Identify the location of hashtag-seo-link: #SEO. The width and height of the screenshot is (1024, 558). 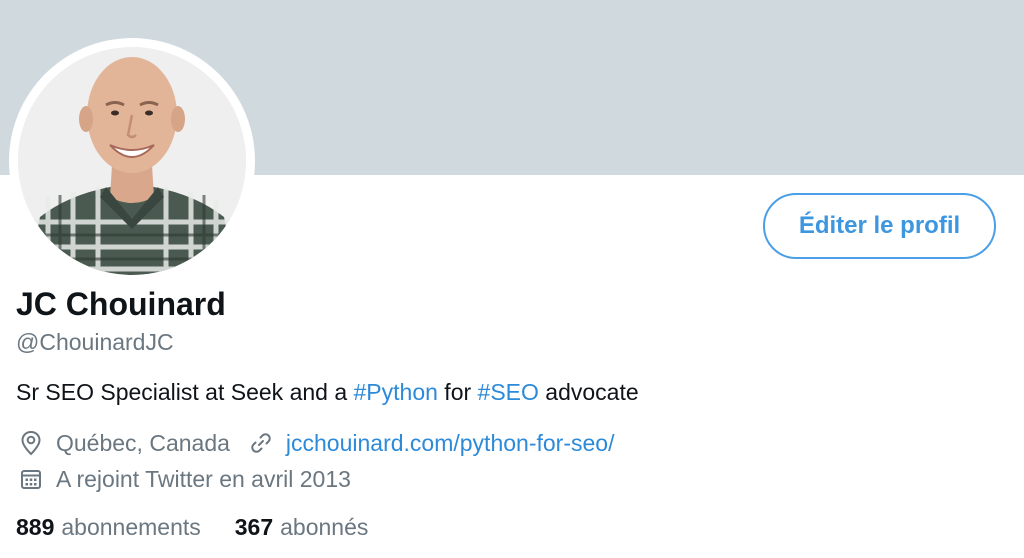
(508, 392).